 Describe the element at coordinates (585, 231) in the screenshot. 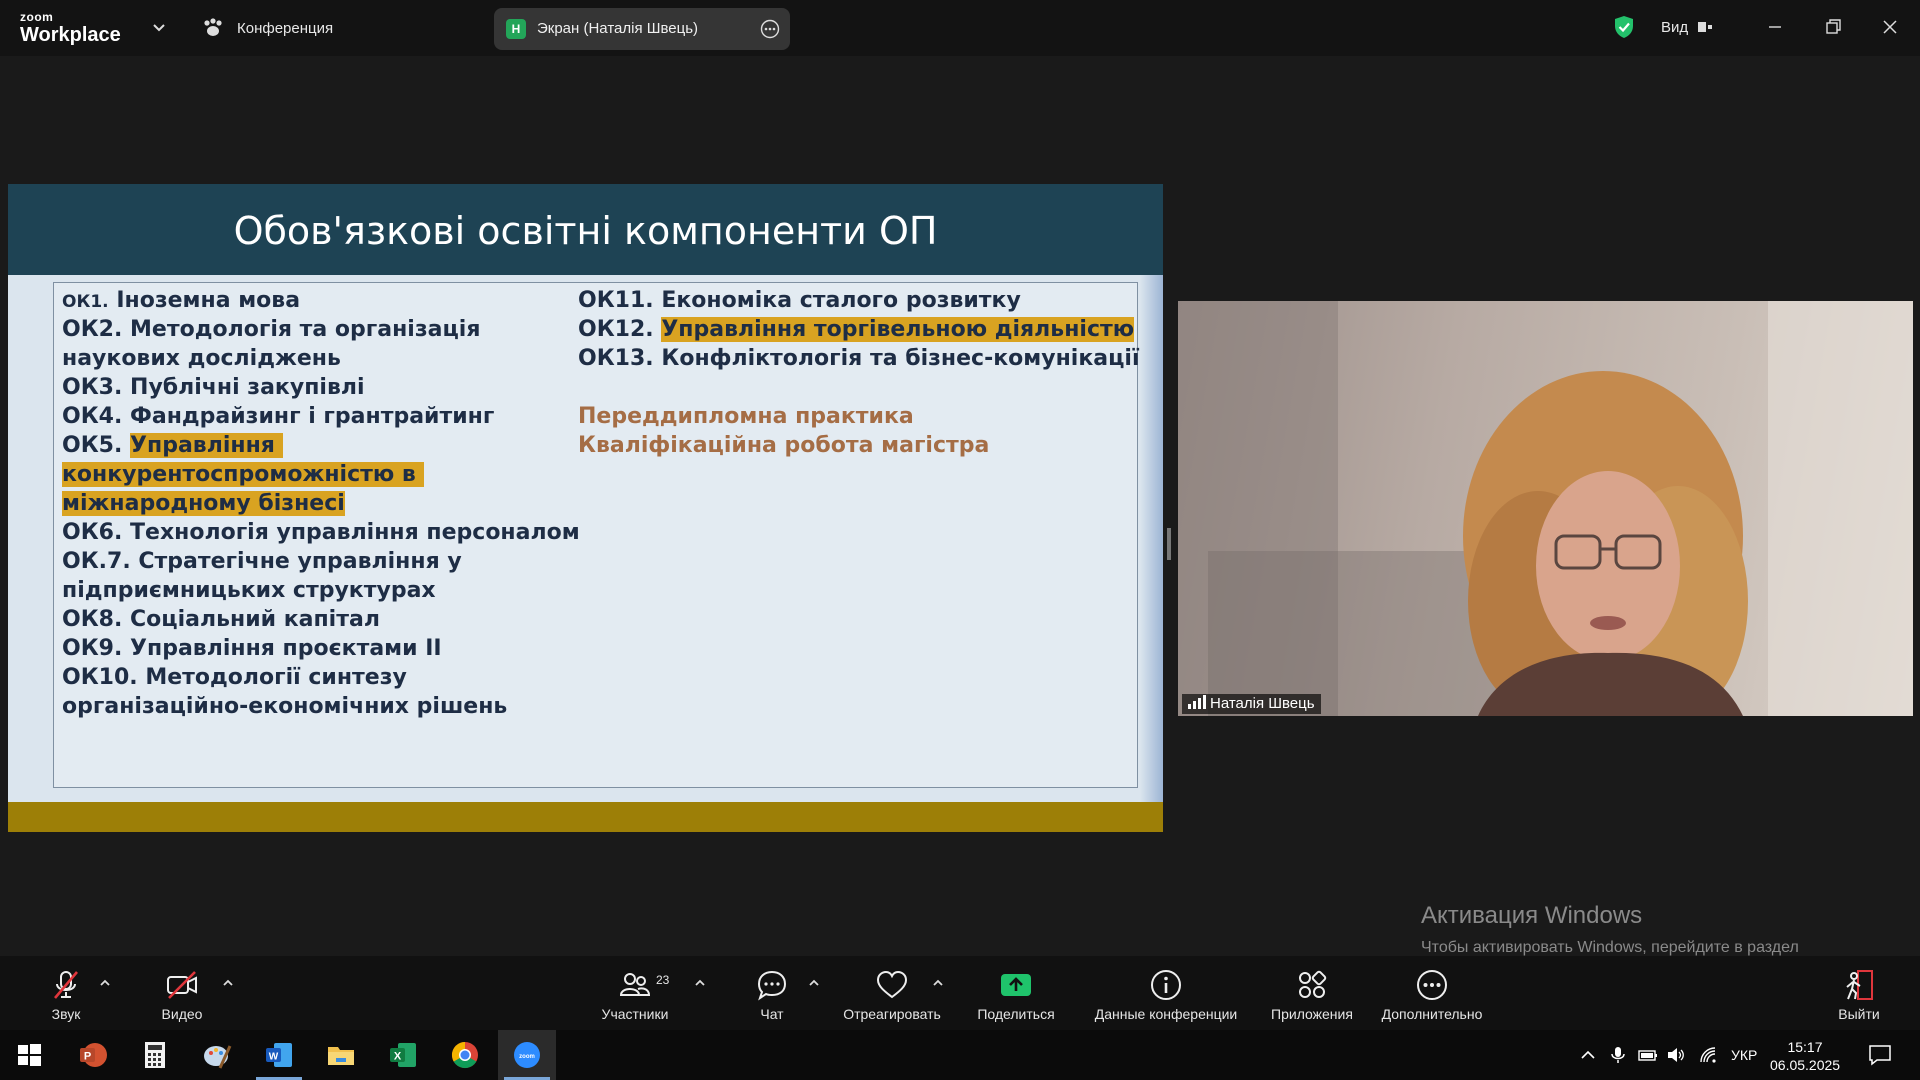

I see `slide-title: Обов'язкові освітні компоненти ОП` at that location.